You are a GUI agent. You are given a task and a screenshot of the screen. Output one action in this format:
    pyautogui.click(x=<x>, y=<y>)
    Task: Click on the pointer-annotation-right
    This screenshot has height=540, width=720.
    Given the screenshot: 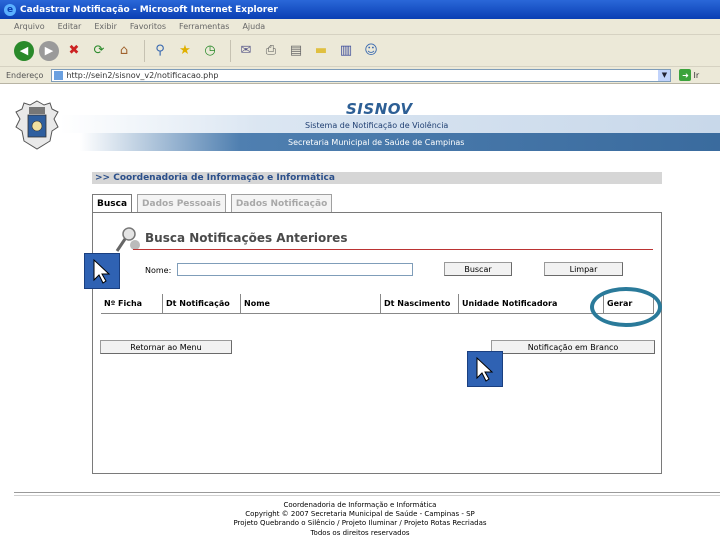 What is the action you would take?
    pyautogui.click(x=485, y=369)
    